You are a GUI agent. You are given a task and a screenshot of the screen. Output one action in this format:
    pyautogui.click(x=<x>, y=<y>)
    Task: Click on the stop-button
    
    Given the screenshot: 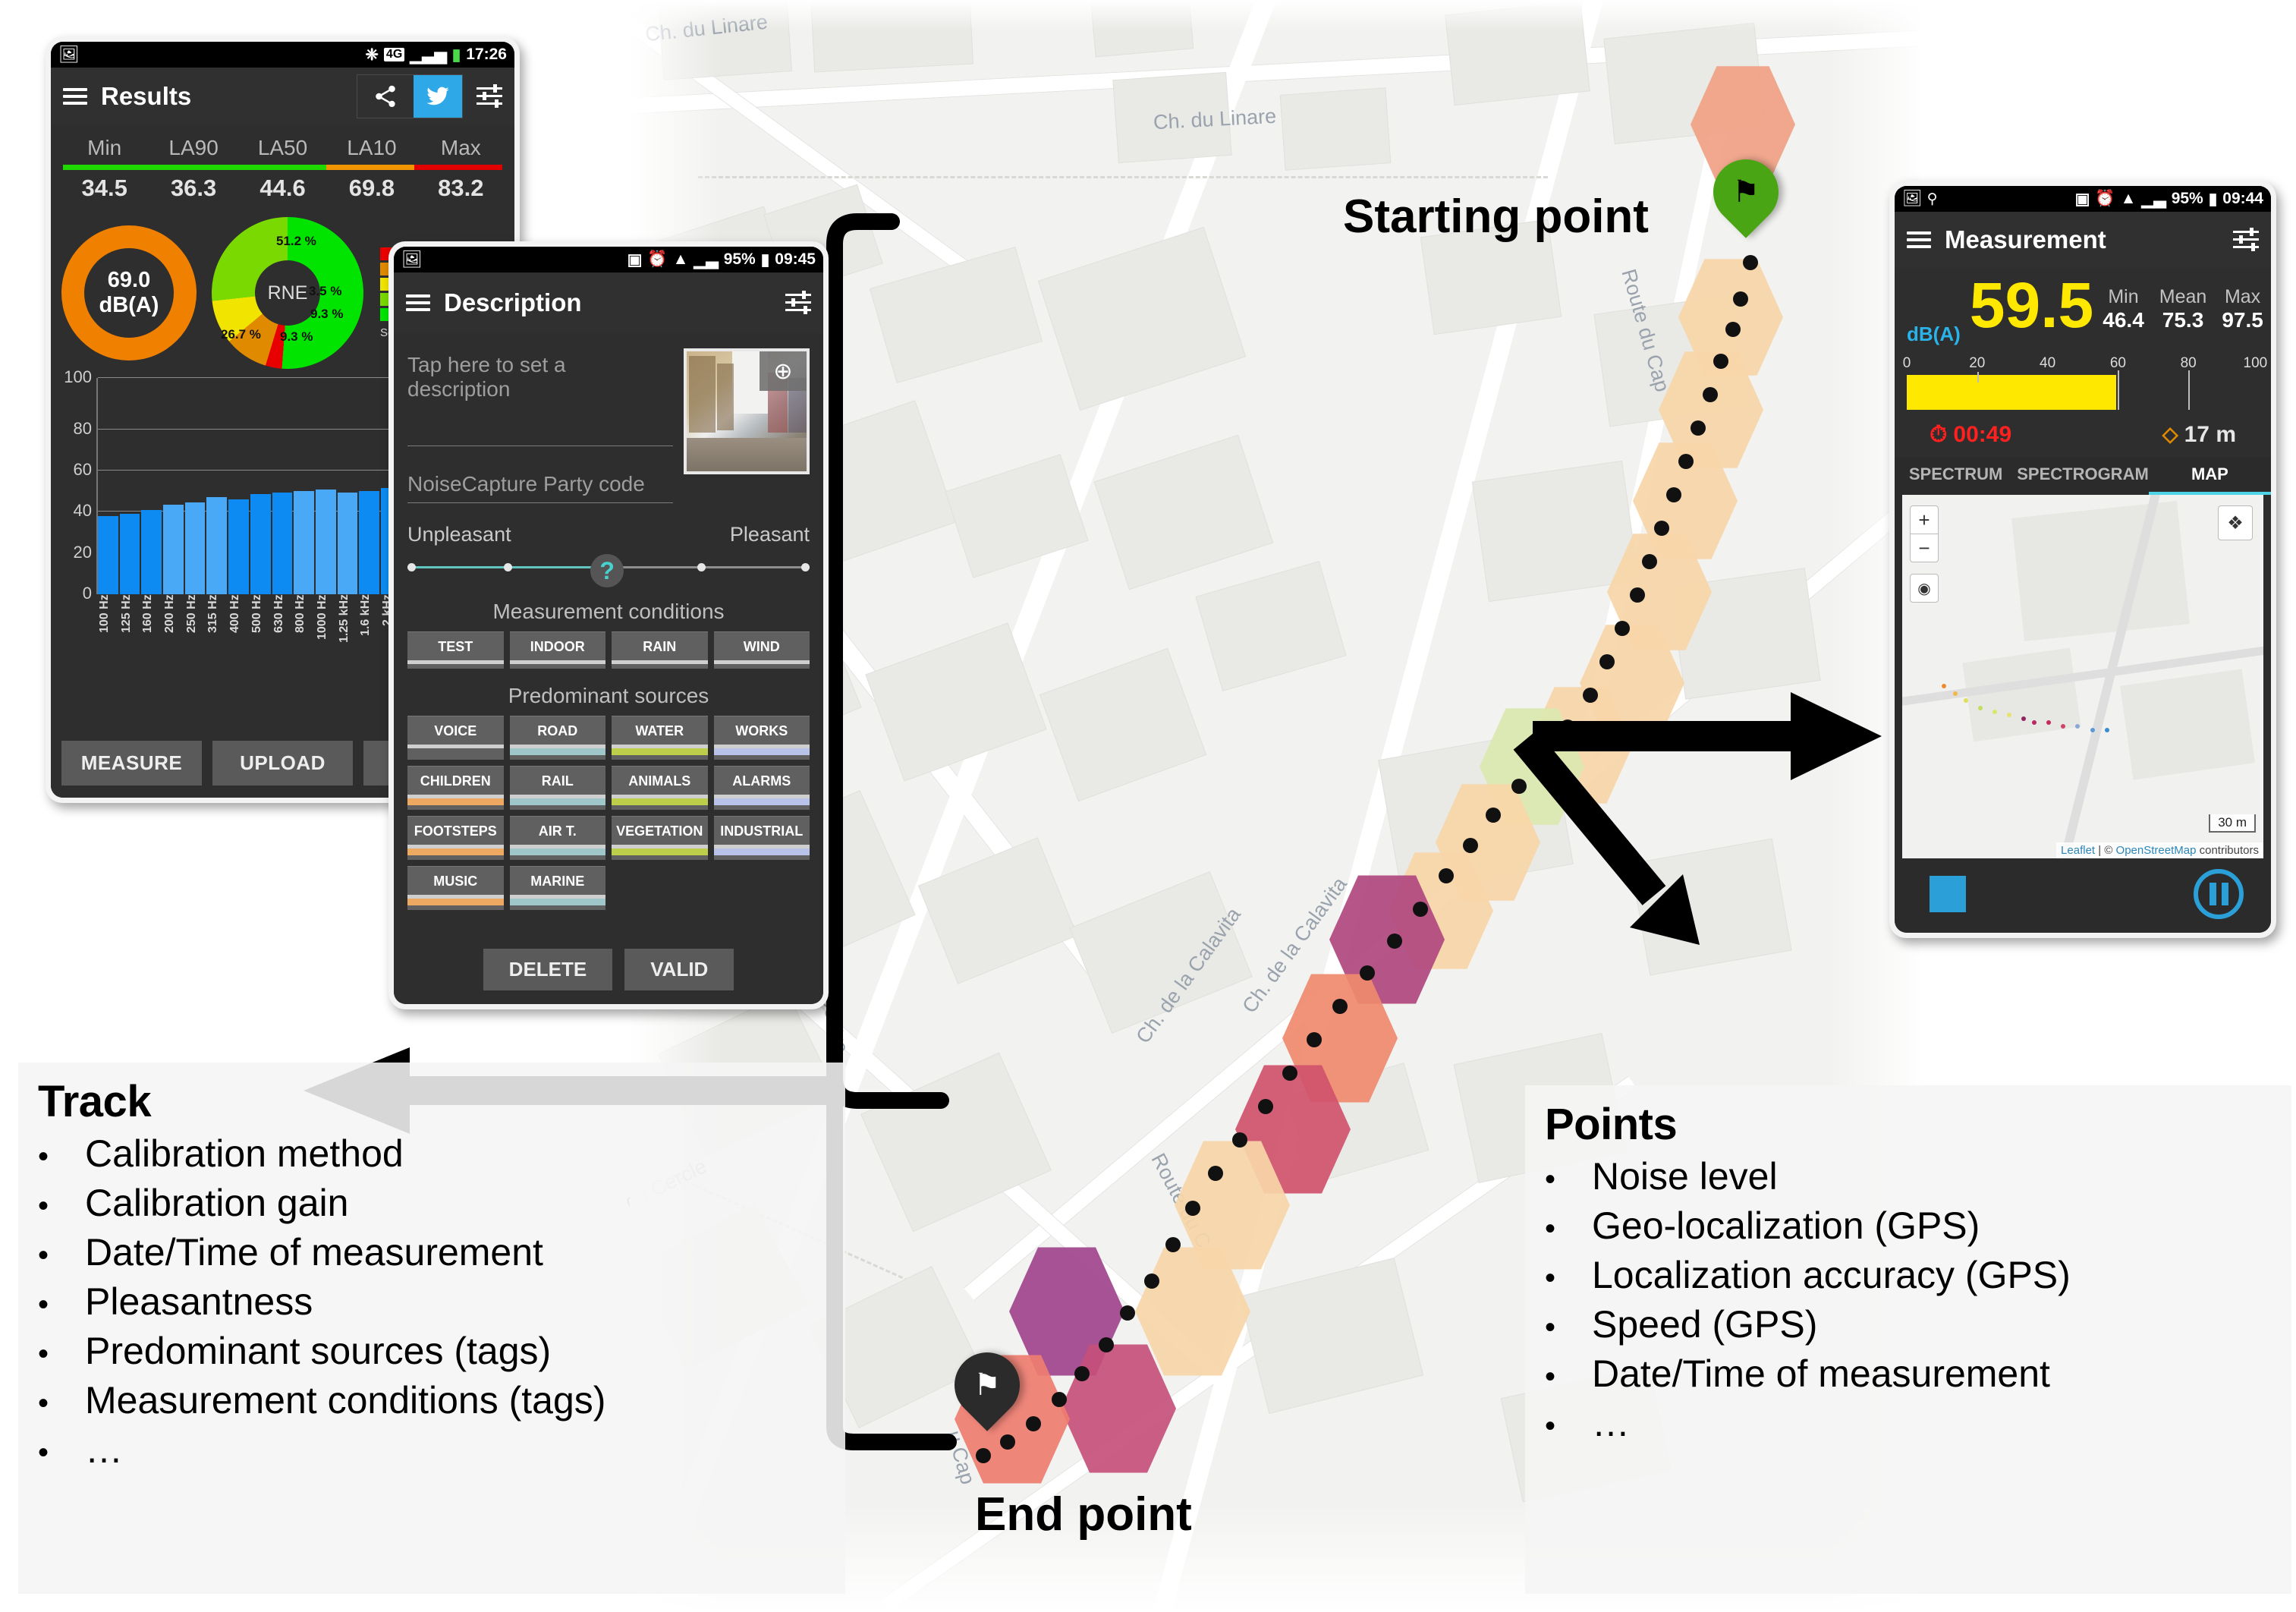 What is the action you would take?
    pyautogui.click(x=1948, y=894)
    